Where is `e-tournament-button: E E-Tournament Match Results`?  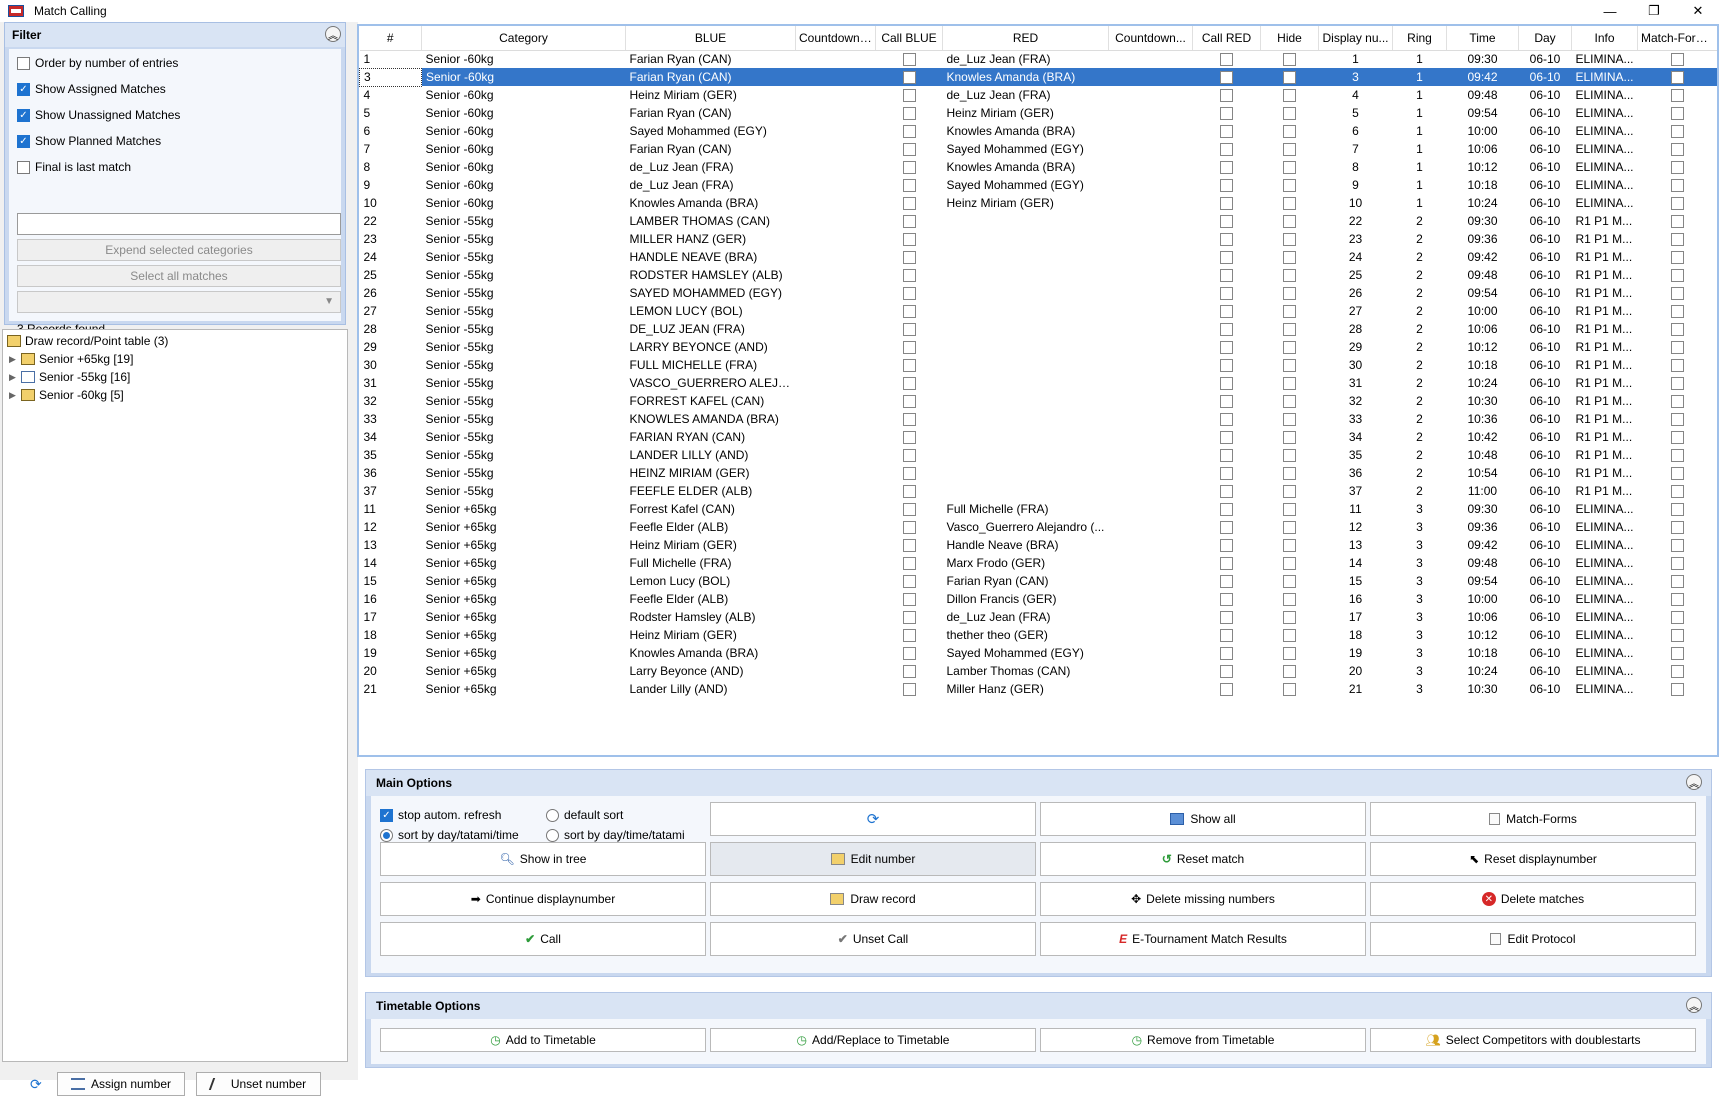
e-tournament-button: E E-Tournament Match Results is located at coordinates (1203, 939).